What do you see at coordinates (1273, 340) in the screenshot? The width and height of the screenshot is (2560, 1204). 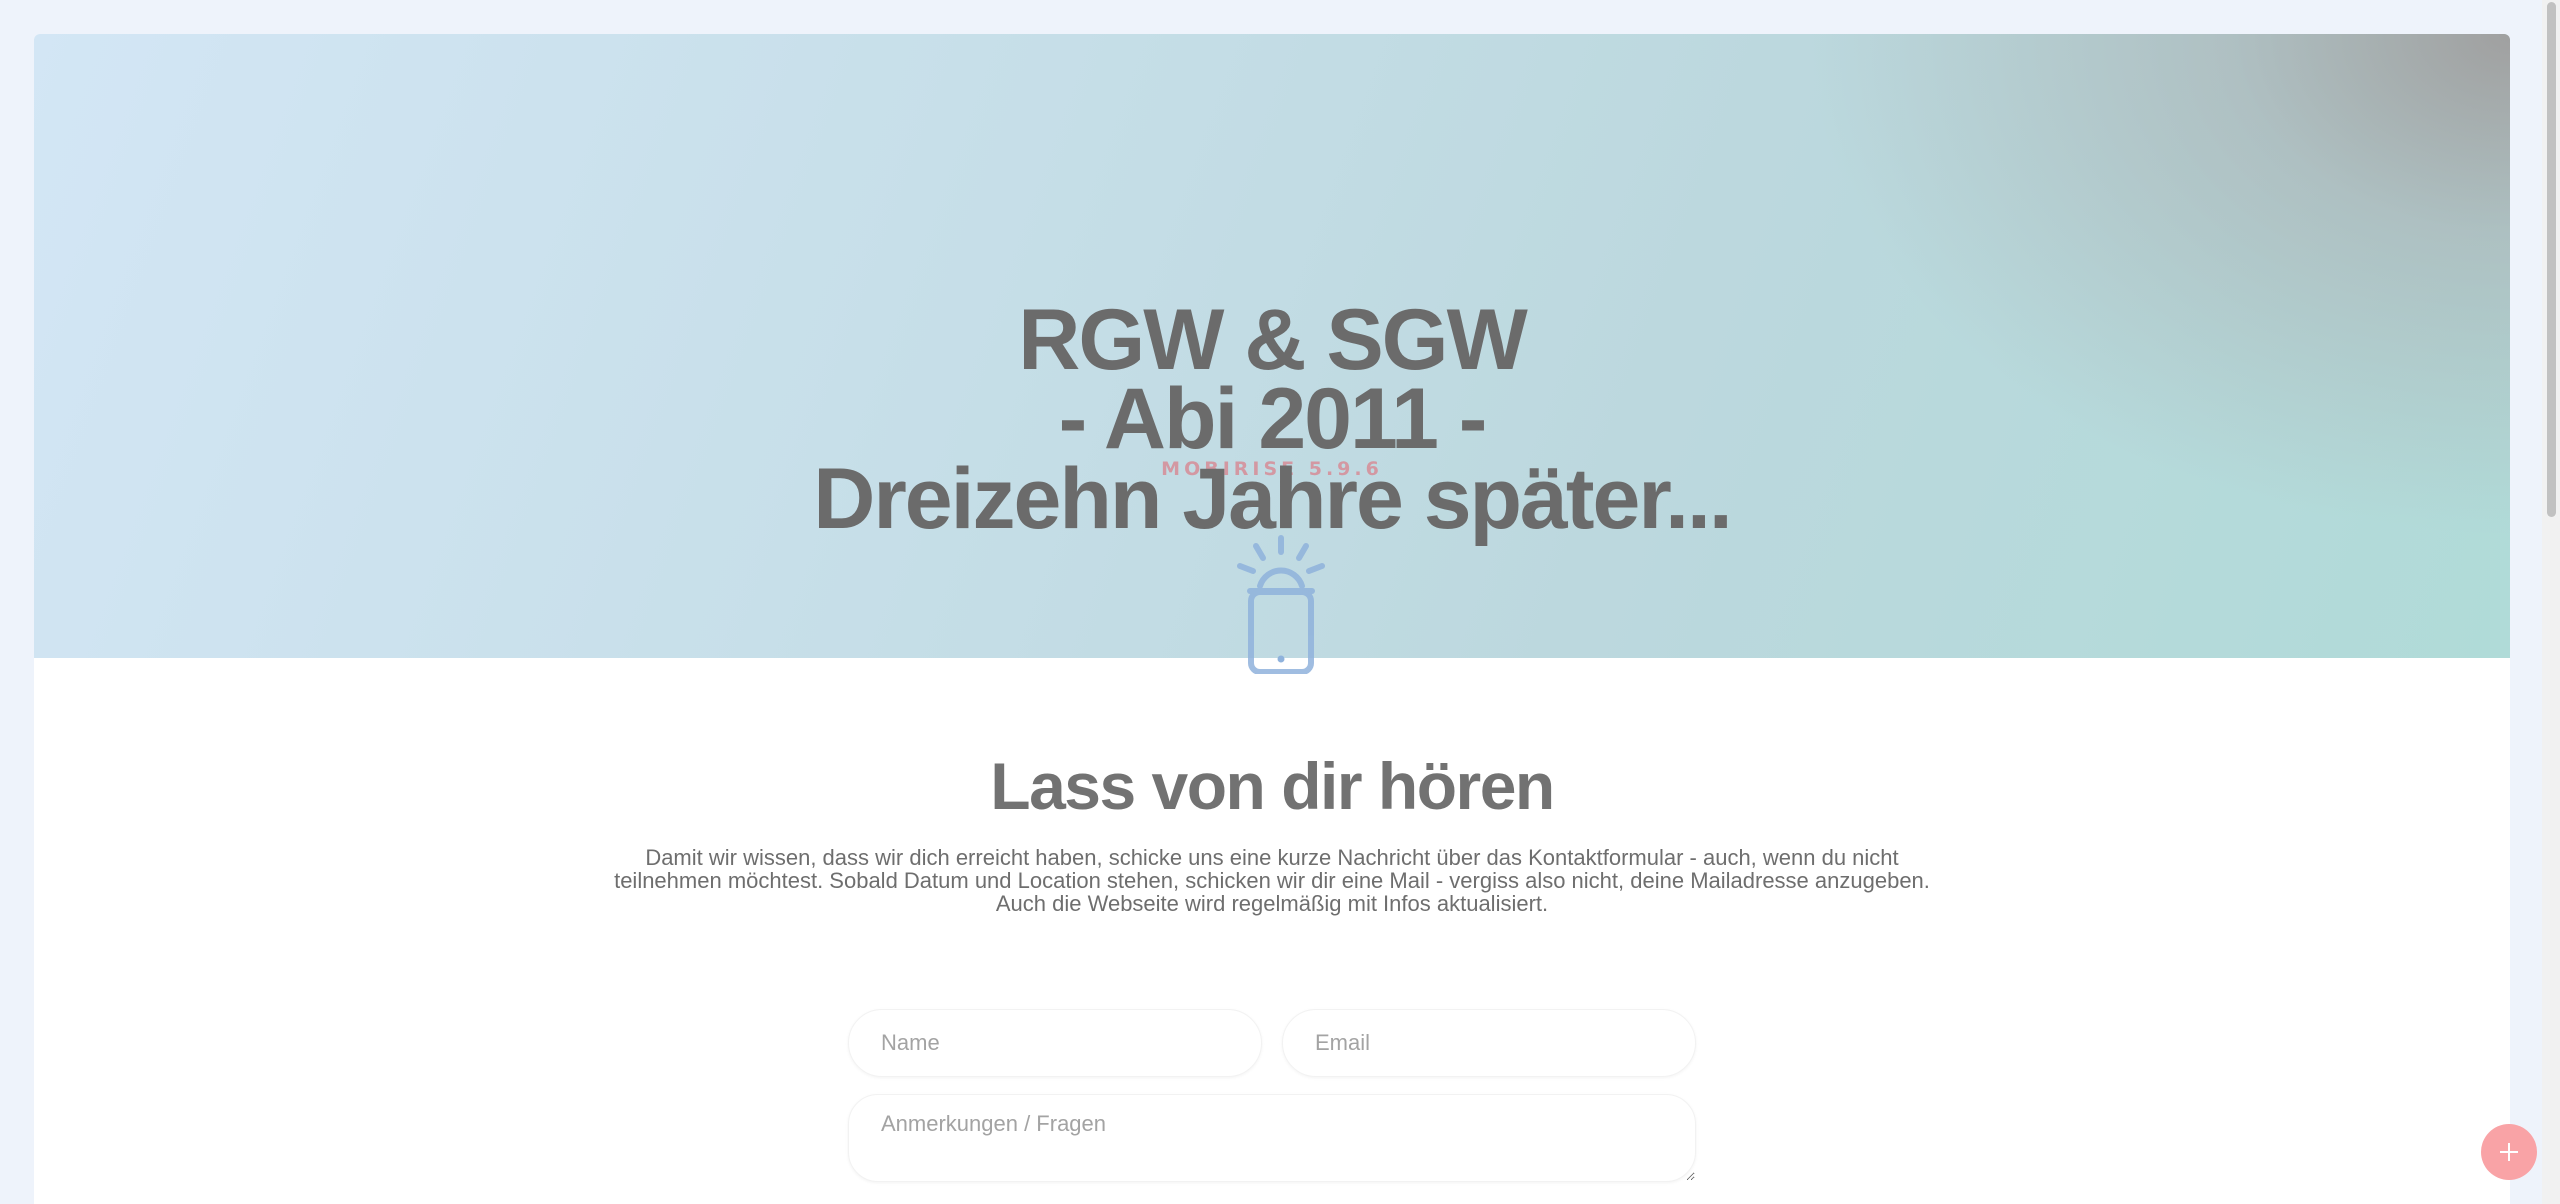 I see `hero-title-line-1: RGW & SGW` at bounding box center [1273, 340].